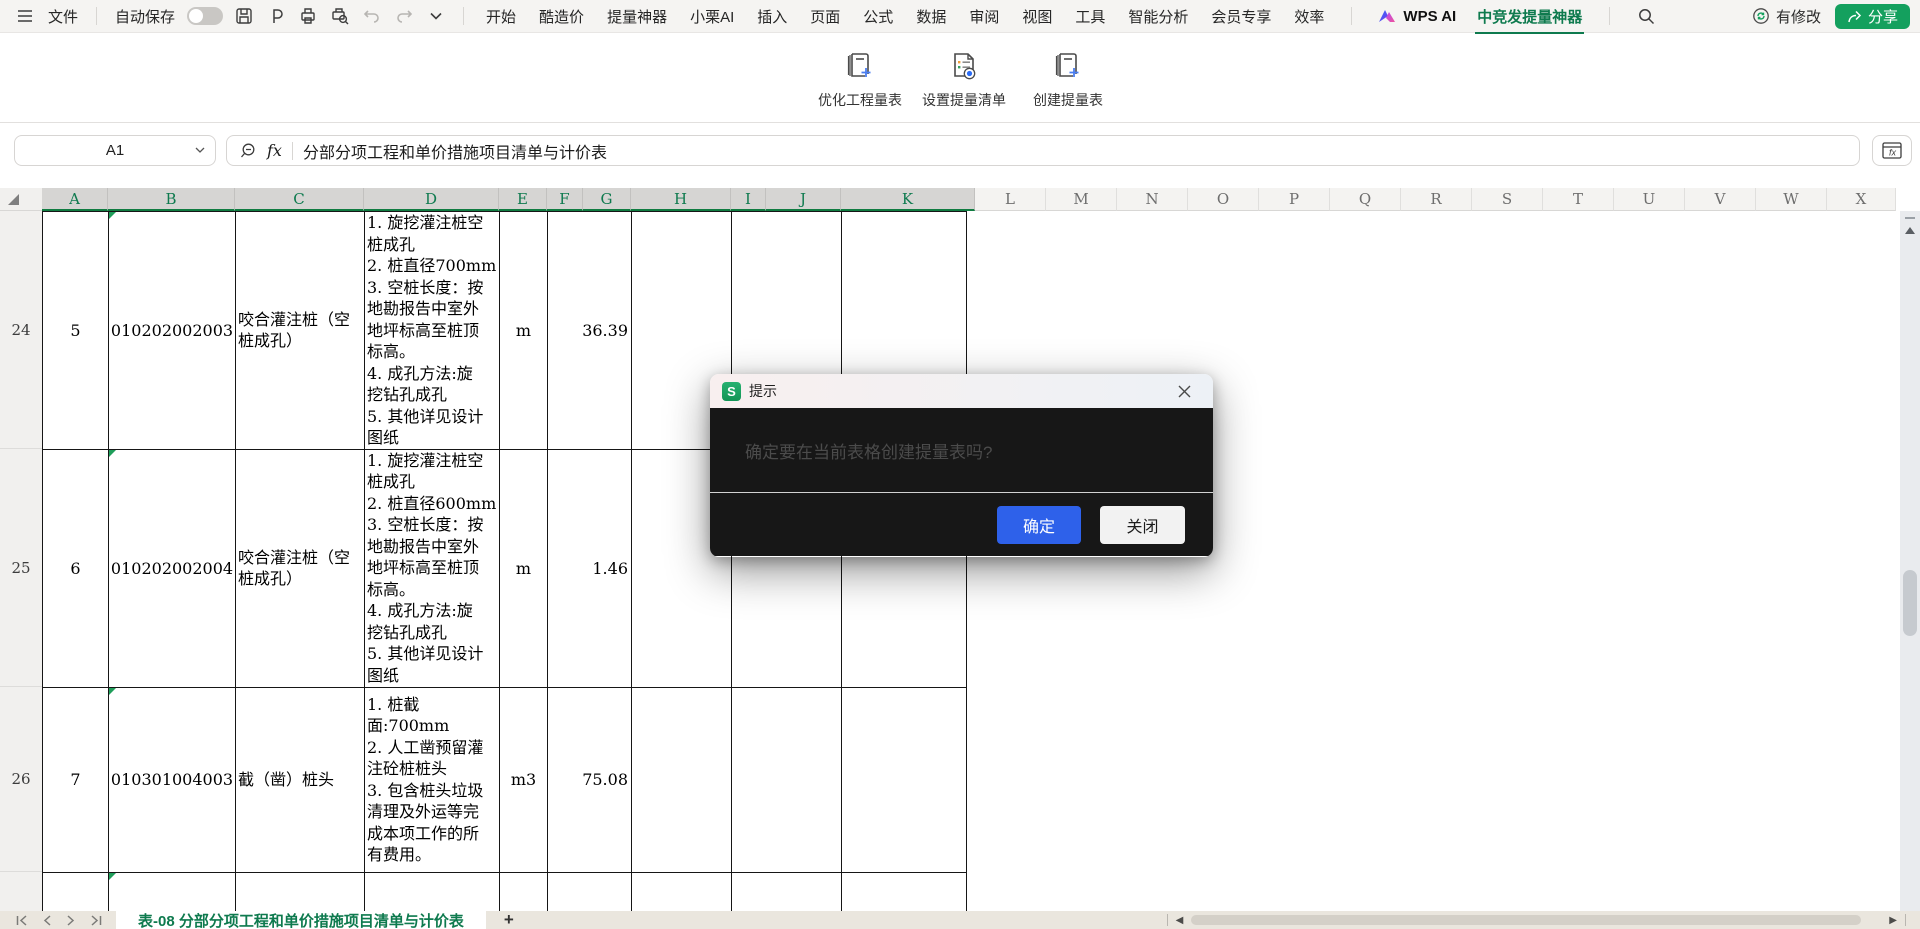 This screenshot has width=1920, height=929. I want to click on select-all-corner, so click(21, 199).